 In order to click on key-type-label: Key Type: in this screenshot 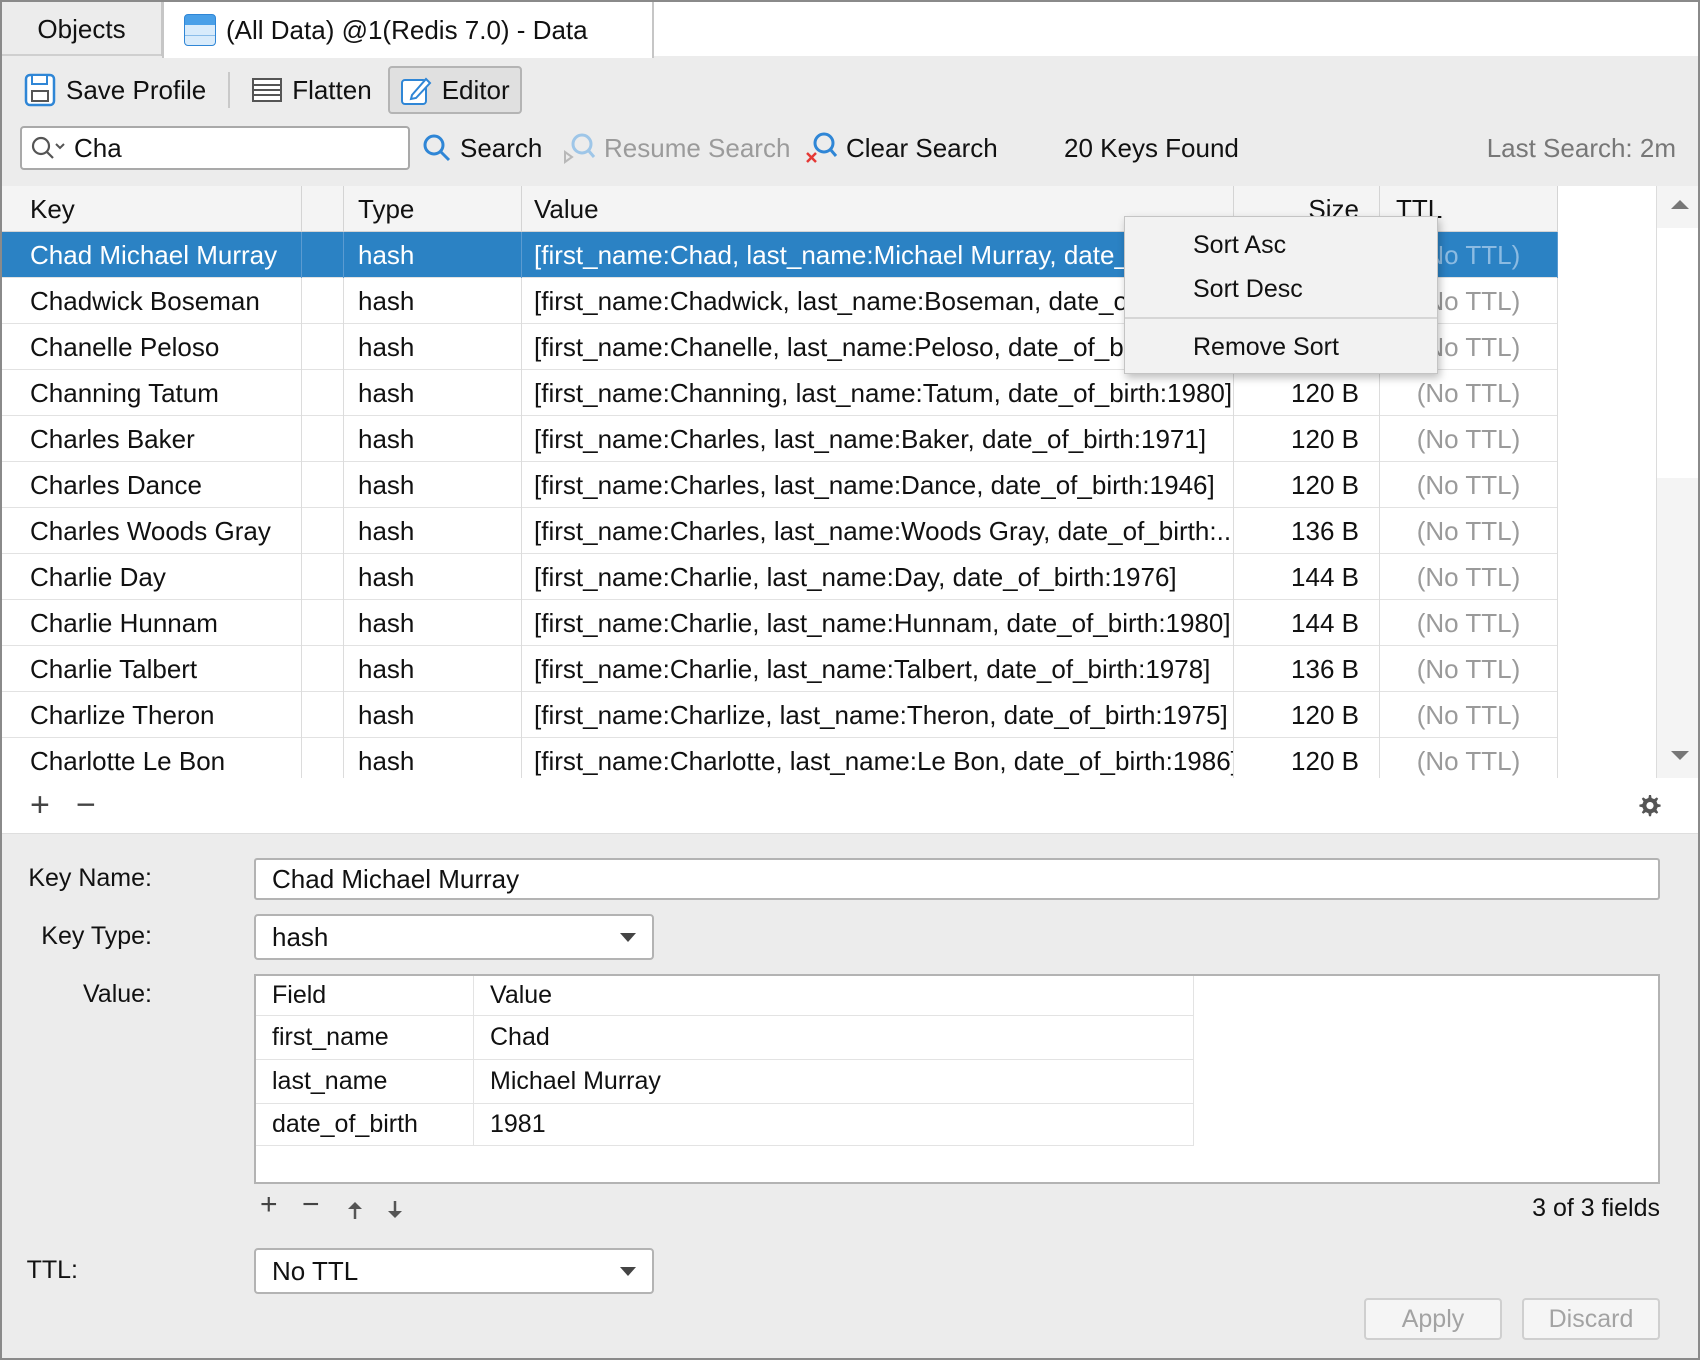, I will do `click(96, 936)`.